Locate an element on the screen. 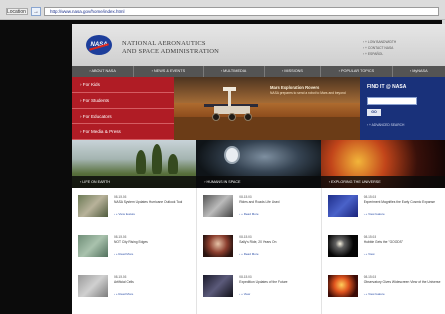 The image size is (445, 314). news-item: 08.15.03 Artificial Cells › + Read More is located at coordinates (135, 290).